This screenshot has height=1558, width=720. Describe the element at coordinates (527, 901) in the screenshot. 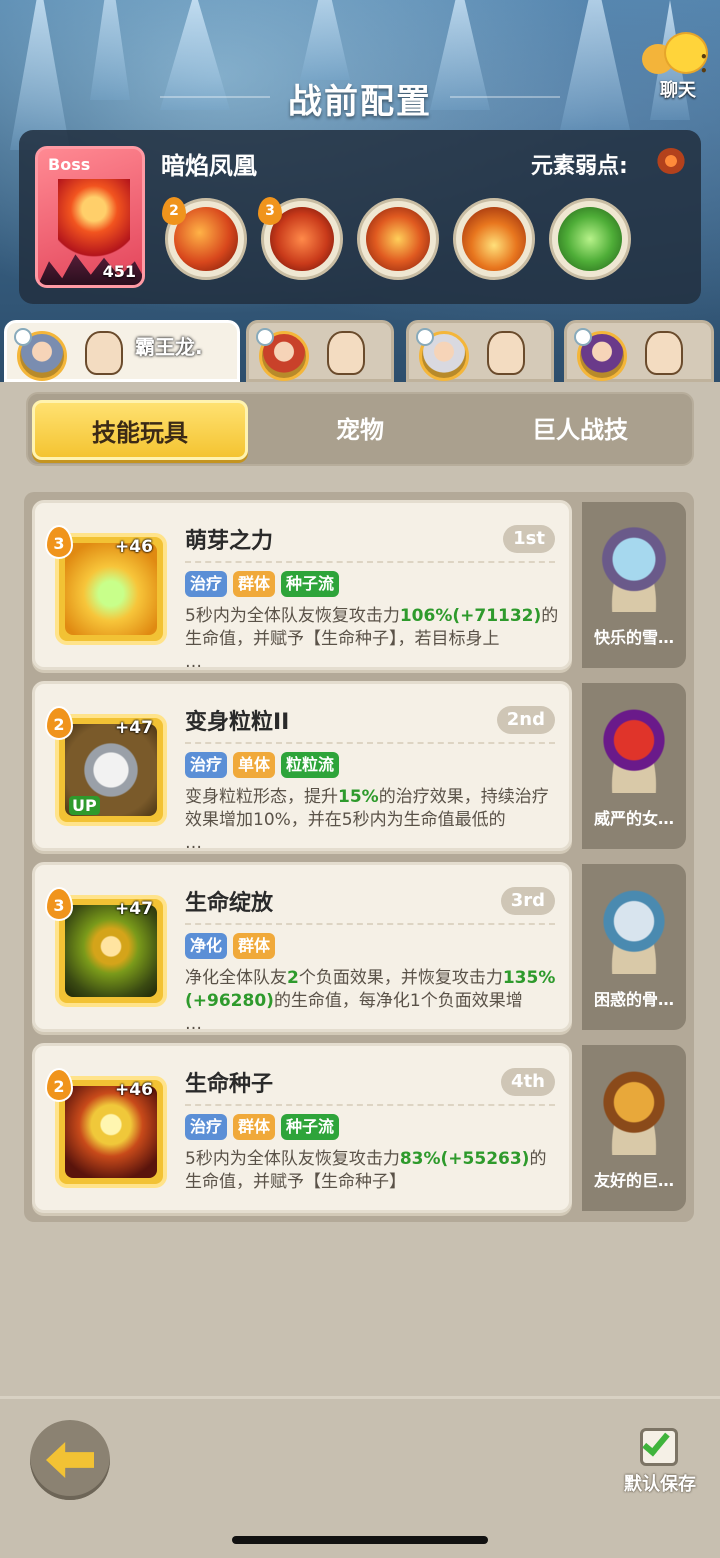

I see `rank-badge: 3rd` at that location.